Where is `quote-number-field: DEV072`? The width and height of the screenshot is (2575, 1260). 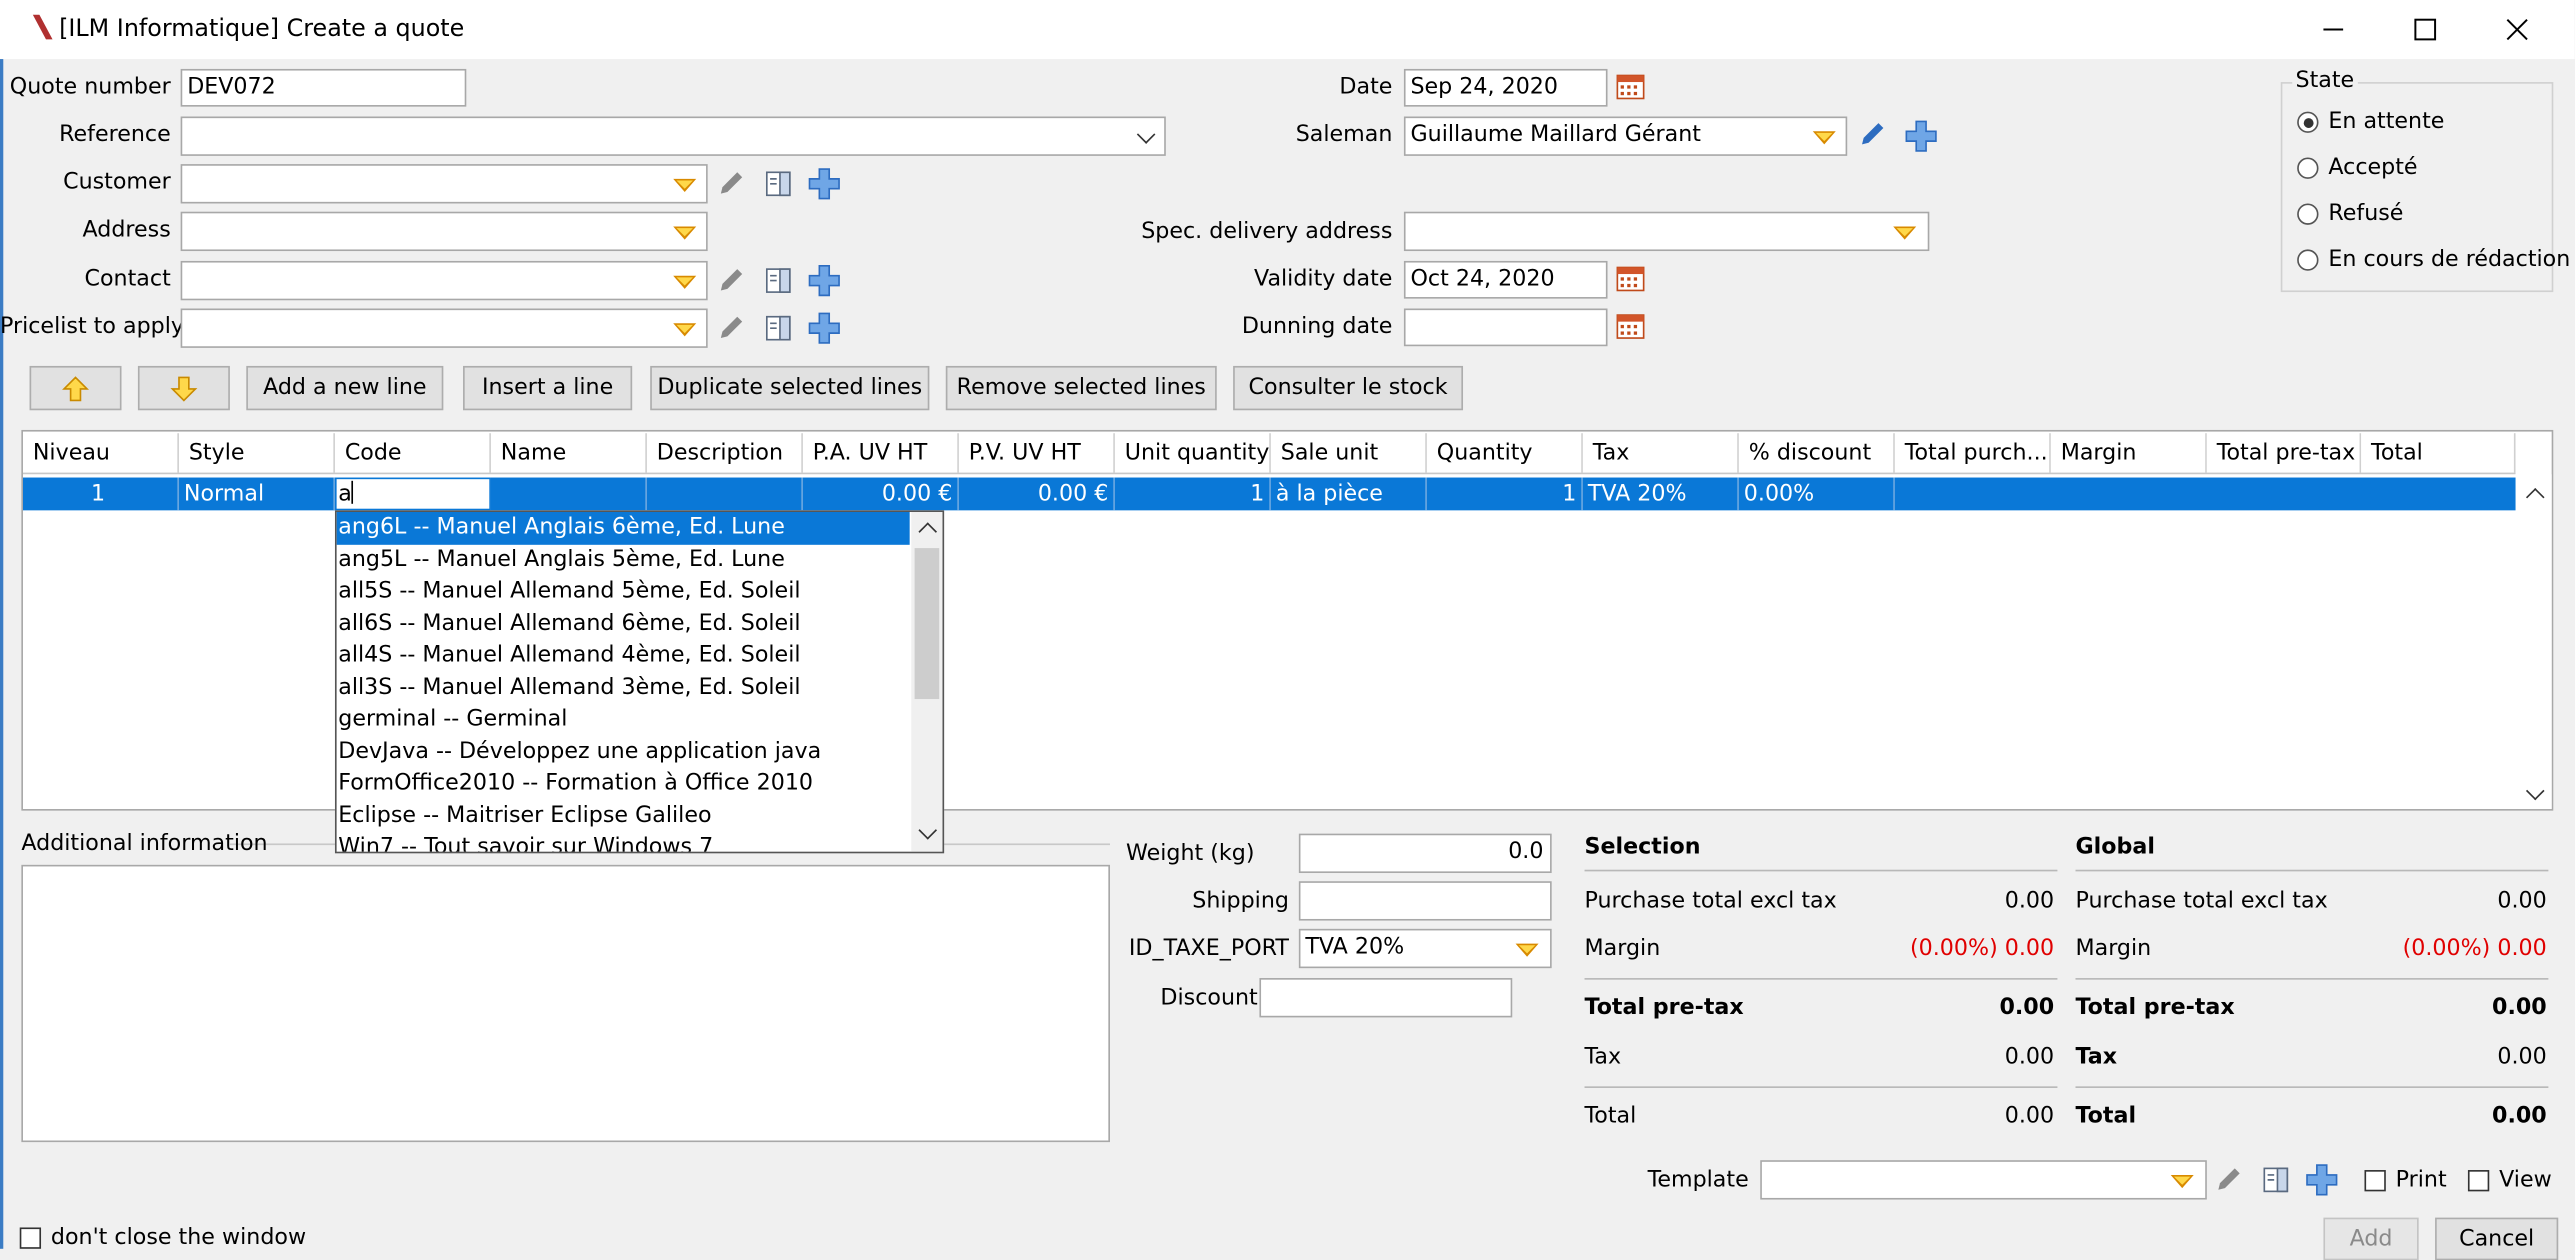 quote-number-field: DEV072 is located at coordinates (323, 87).